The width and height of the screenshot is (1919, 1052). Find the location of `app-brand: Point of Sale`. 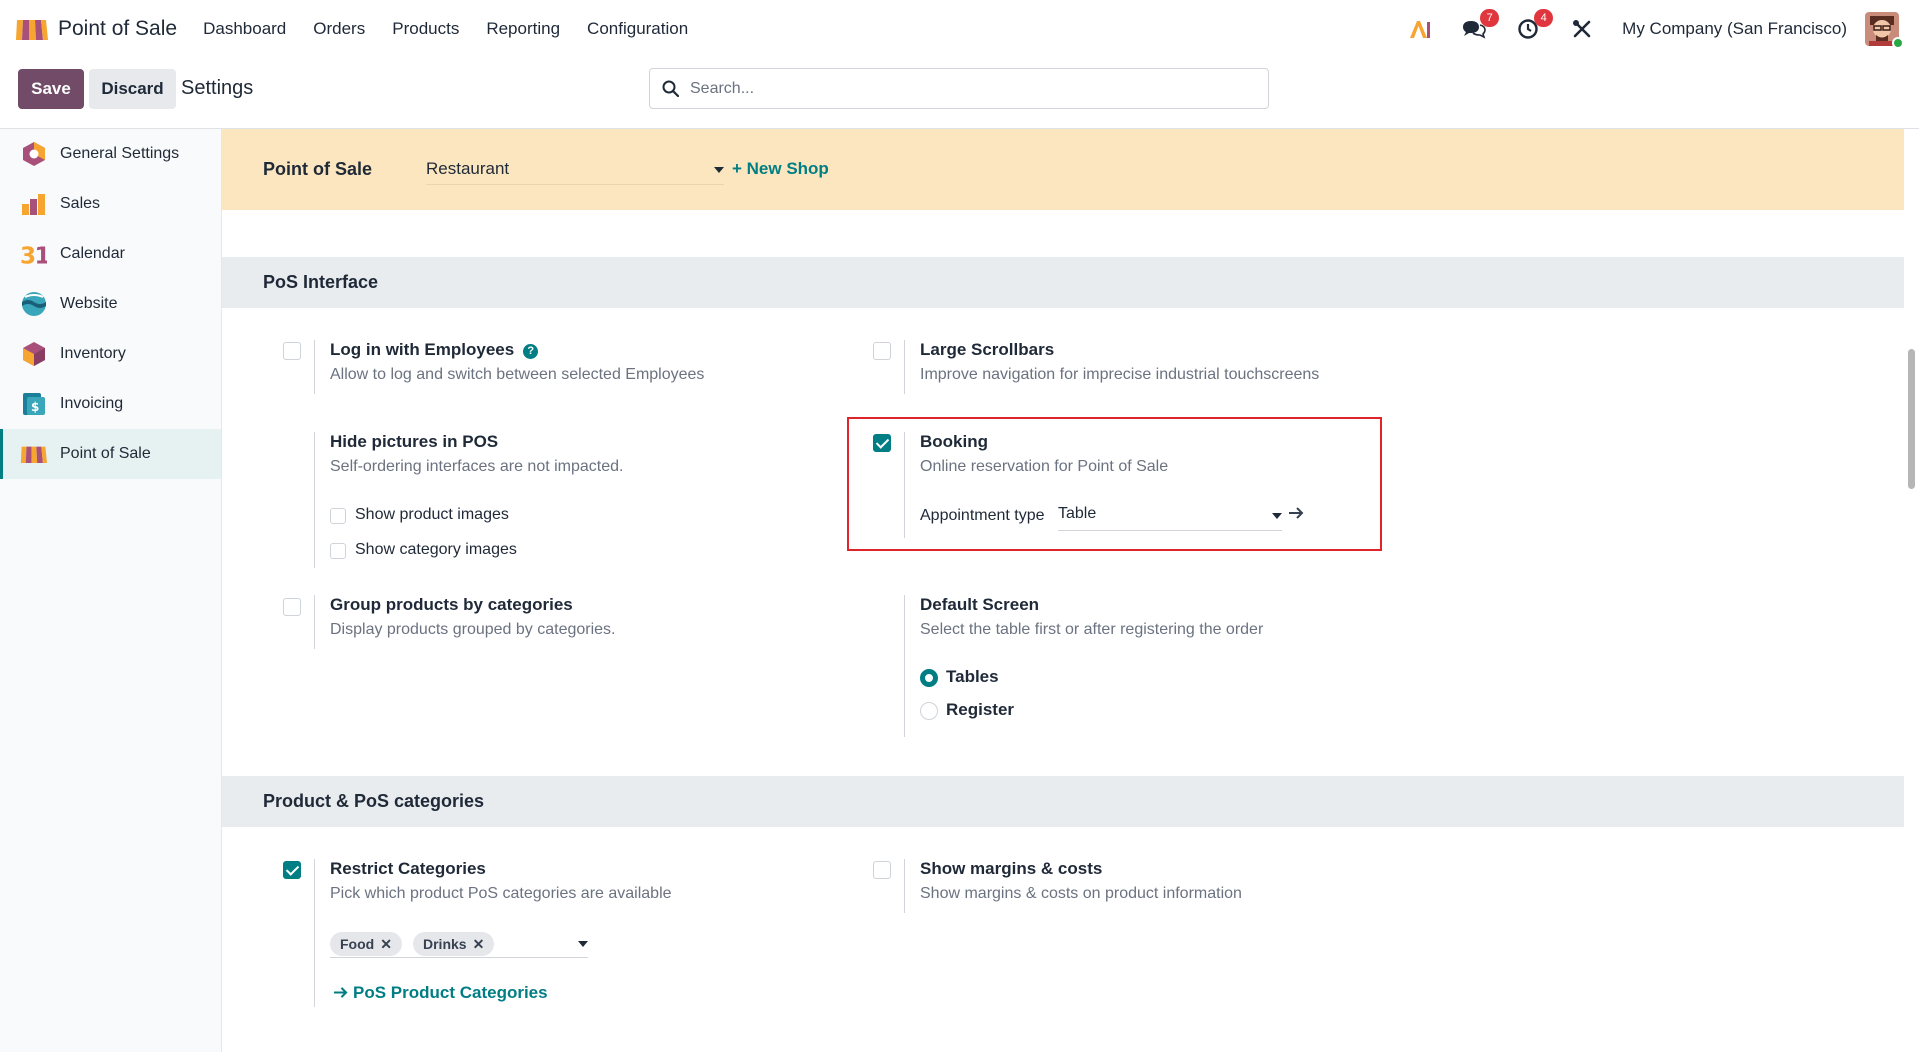

app-brand: Point of Sale is located at coordinates (96, 29).